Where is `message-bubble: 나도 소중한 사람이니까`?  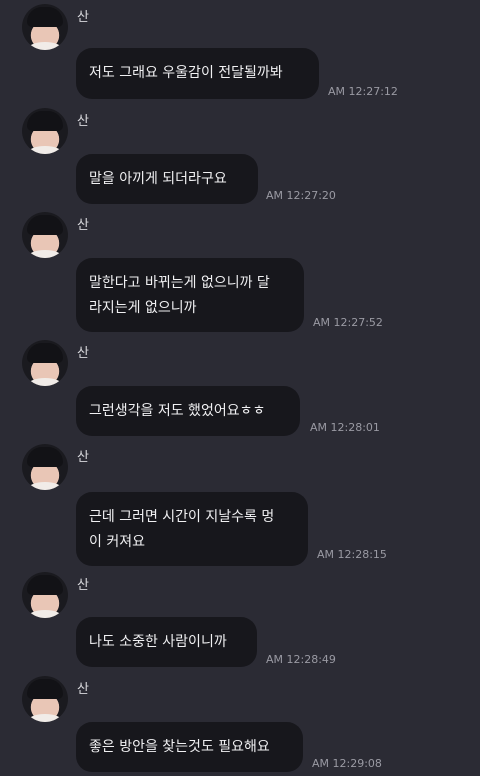 message-bubble: 나도 소중한 사람이니까 is located at coordinates (166, 642).